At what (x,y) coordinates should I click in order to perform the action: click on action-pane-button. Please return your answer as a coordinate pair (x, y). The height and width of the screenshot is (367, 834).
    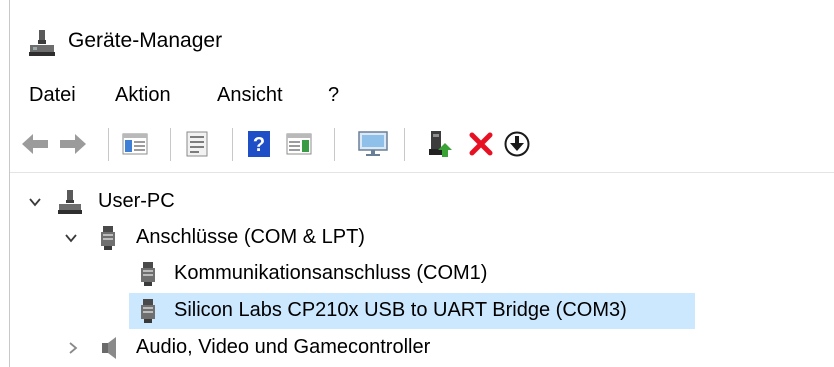
    Looking at the image, I should click on (299, 144).